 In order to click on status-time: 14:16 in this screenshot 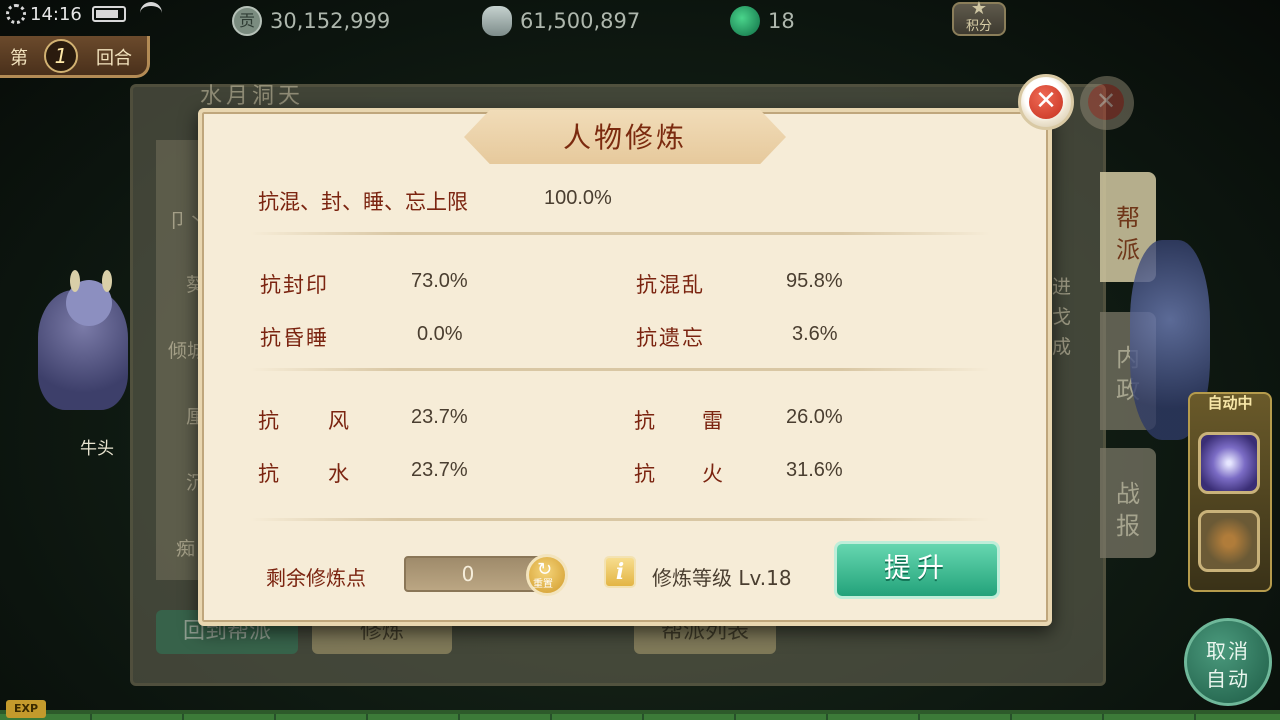, I will do `click(56, 14)`.